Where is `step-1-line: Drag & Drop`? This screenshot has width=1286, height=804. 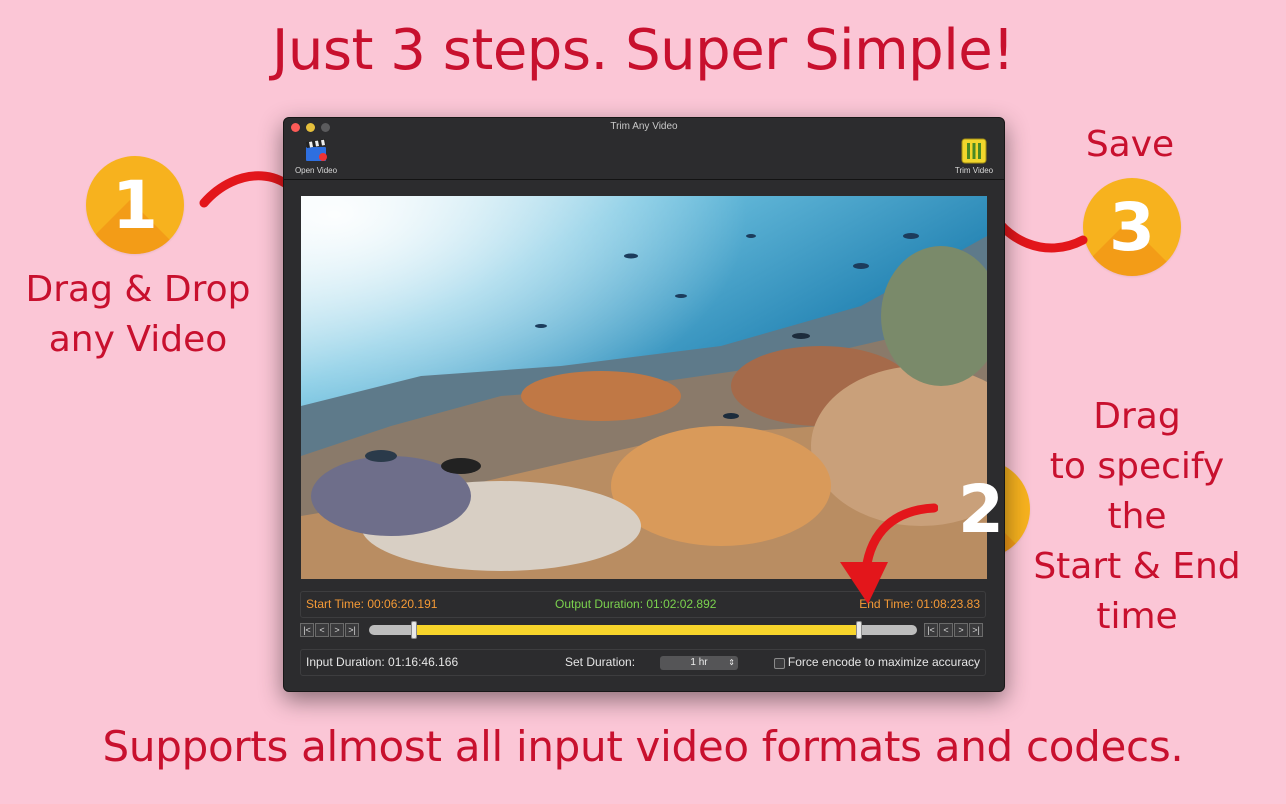
step-1-line: Drag & Drop is located at coordinates (138, 289).